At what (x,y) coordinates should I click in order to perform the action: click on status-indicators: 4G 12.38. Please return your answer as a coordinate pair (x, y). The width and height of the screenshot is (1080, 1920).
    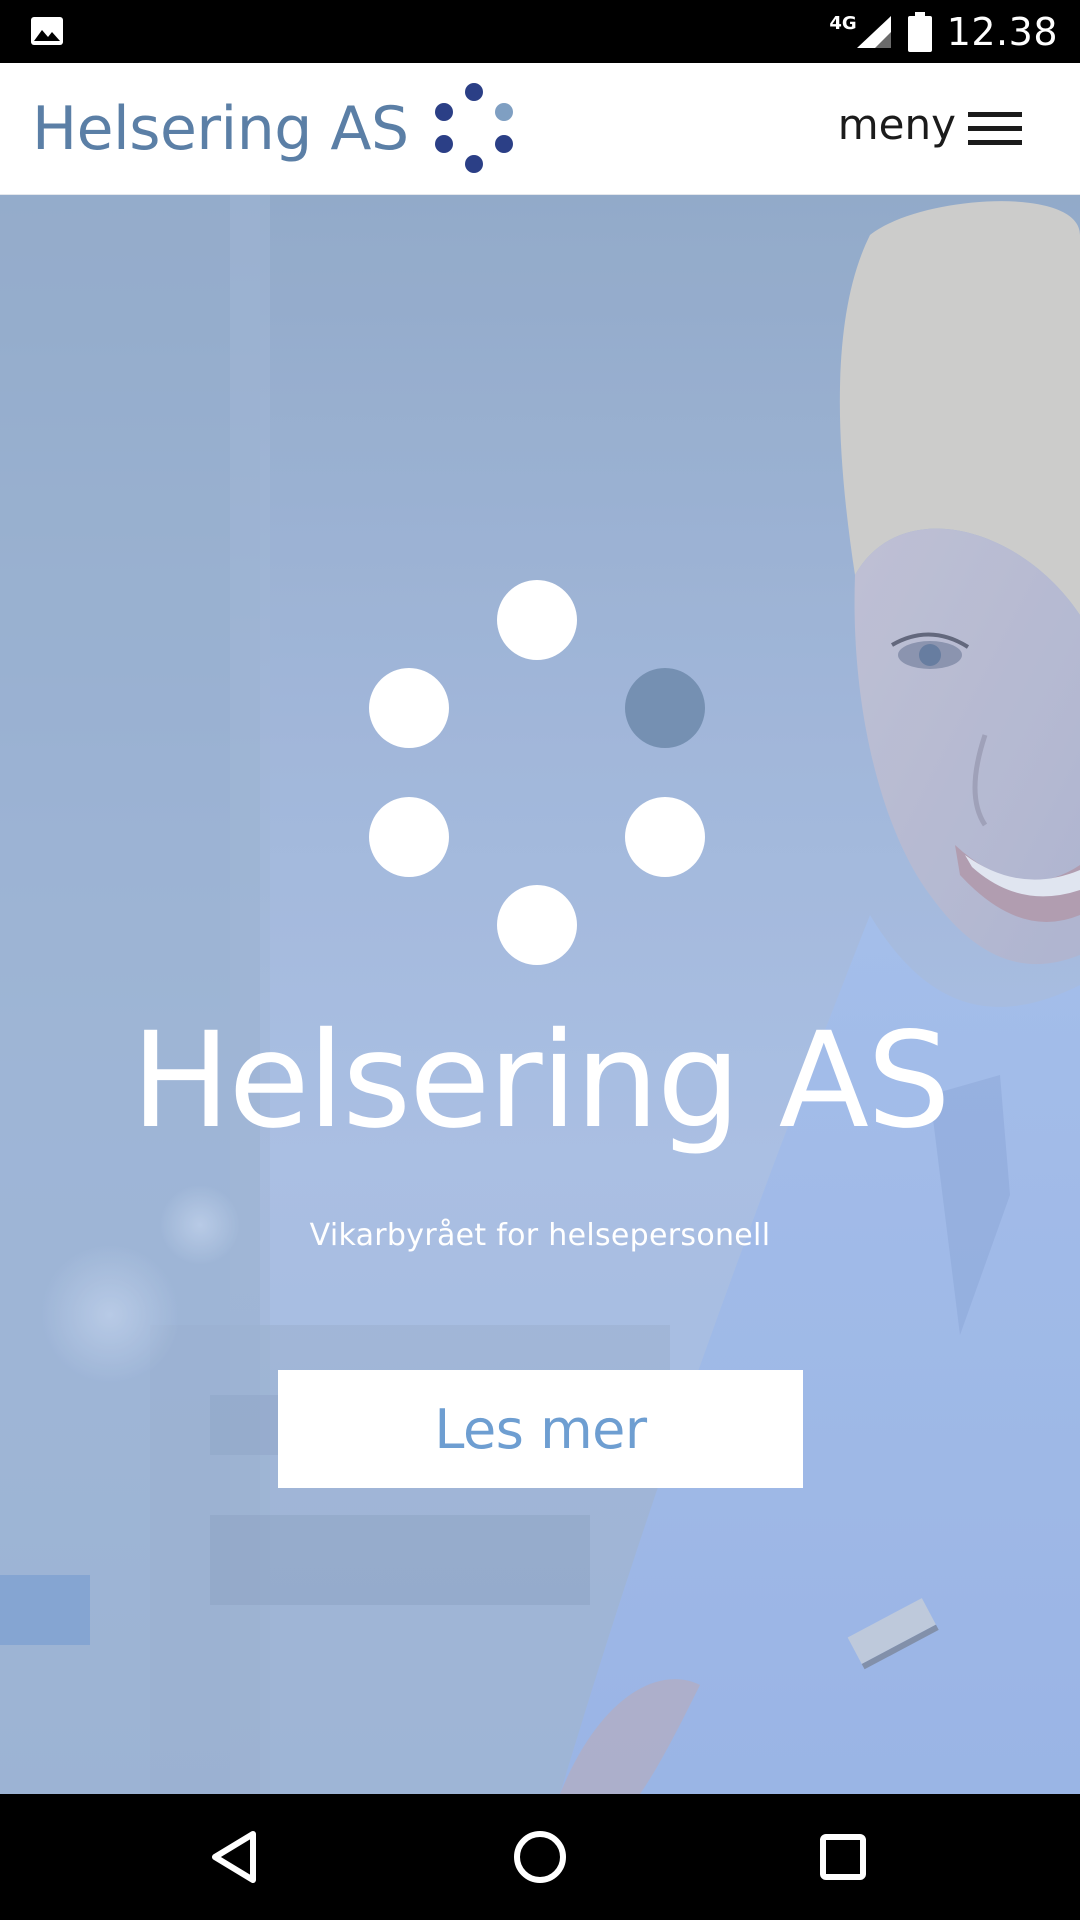
    Looking at the image, I should click on (943, 31).